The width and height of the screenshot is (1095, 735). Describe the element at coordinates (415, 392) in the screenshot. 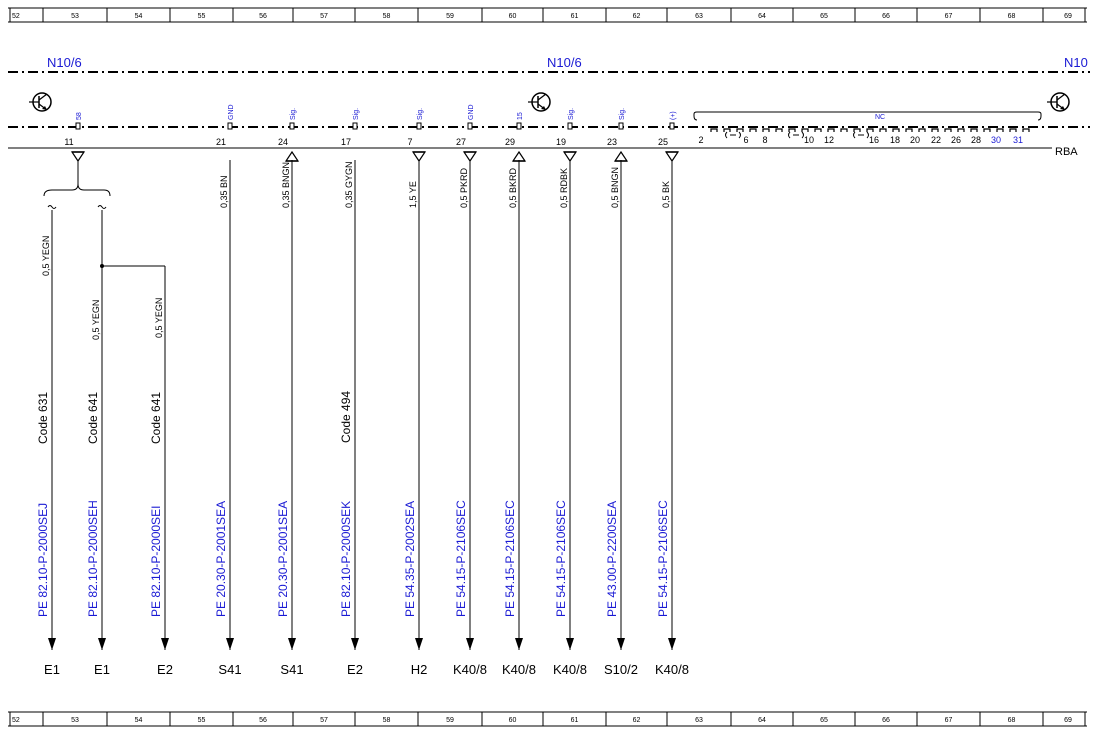

I see `connector-pin-7: Sig. 7 1,5 YE PE 54.35-P-2002SEA H2` at that location.